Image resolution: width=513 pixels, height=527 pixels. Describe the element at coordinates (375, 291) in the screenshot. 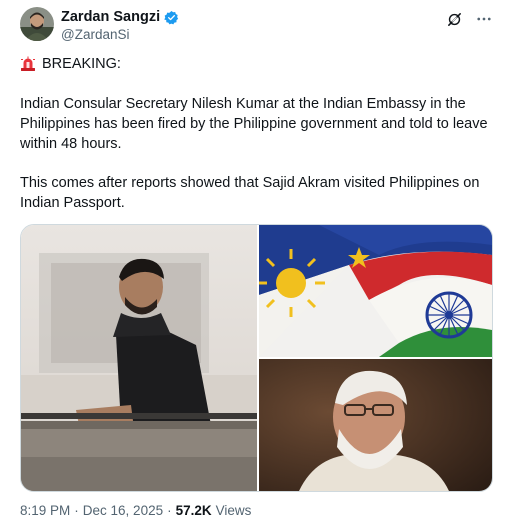

I see `photo-philippines-india-flags` at that location.